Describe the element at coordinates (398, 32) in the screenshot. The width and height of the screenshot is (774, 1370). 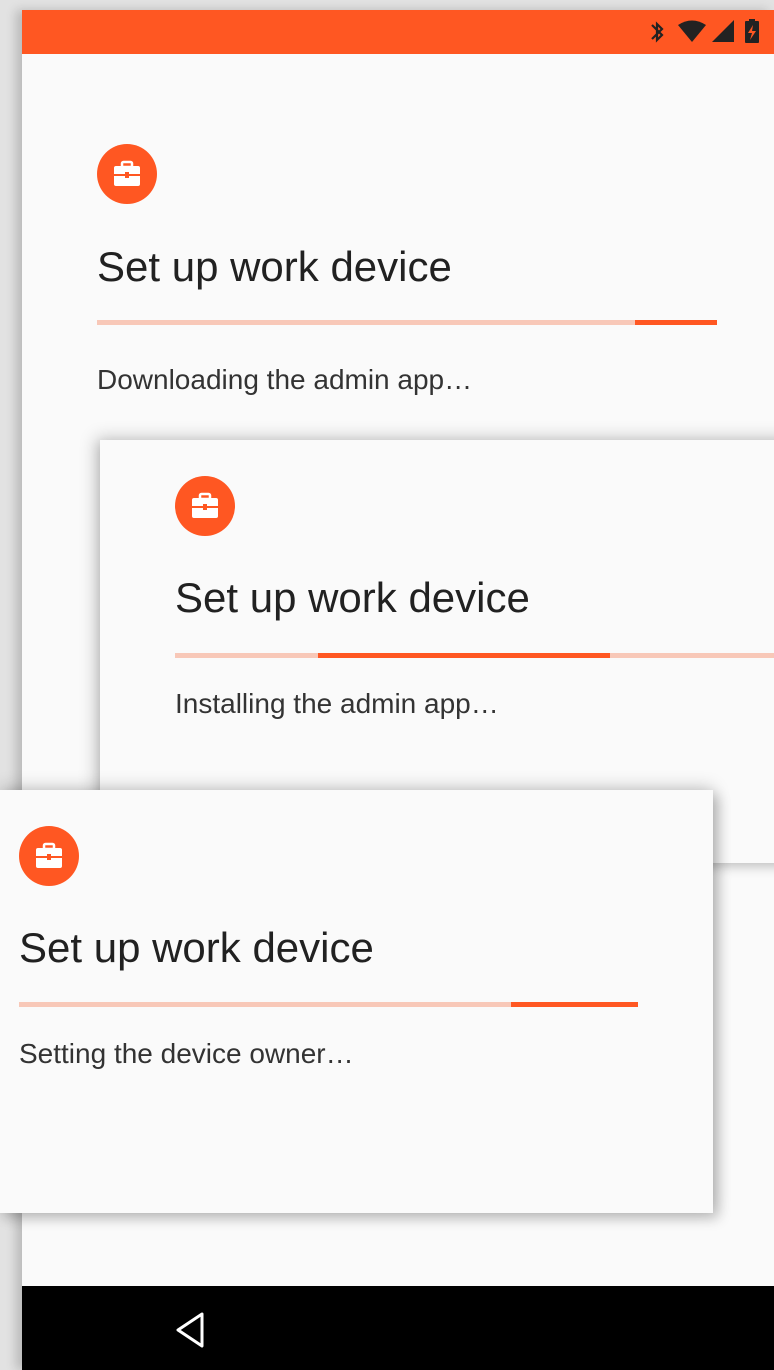
I see `status-bar` at that location.